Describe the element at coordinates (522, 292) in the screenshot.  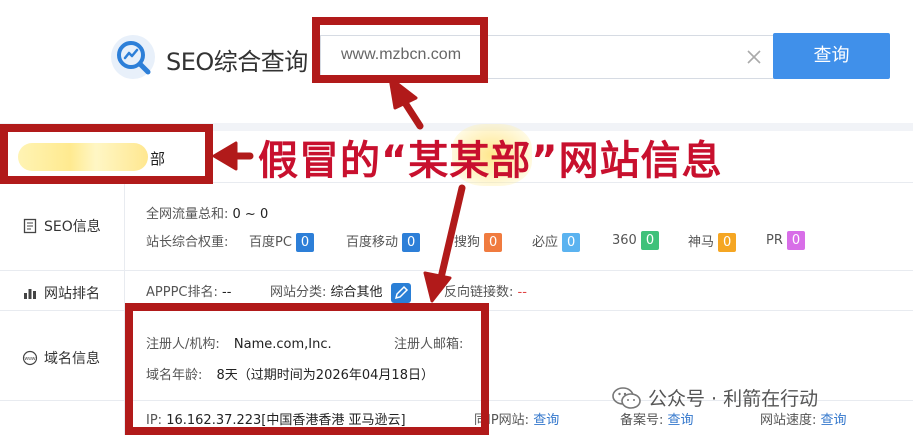
I see `backlinks-value: --` at that location.